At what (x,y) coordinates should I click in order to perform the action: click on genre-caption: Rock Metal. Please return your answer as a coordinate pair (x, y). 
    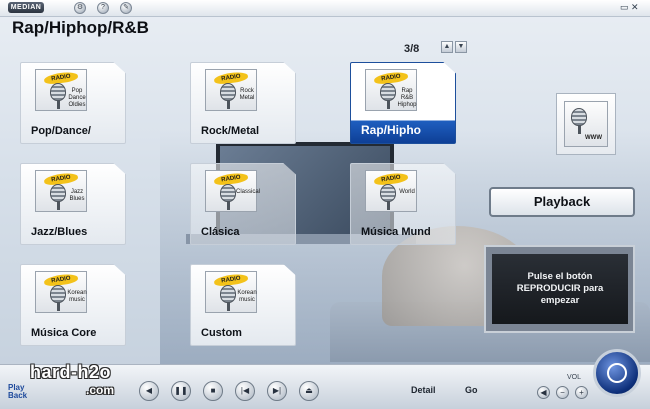
    Looking at the image, I should click on (247, 94).